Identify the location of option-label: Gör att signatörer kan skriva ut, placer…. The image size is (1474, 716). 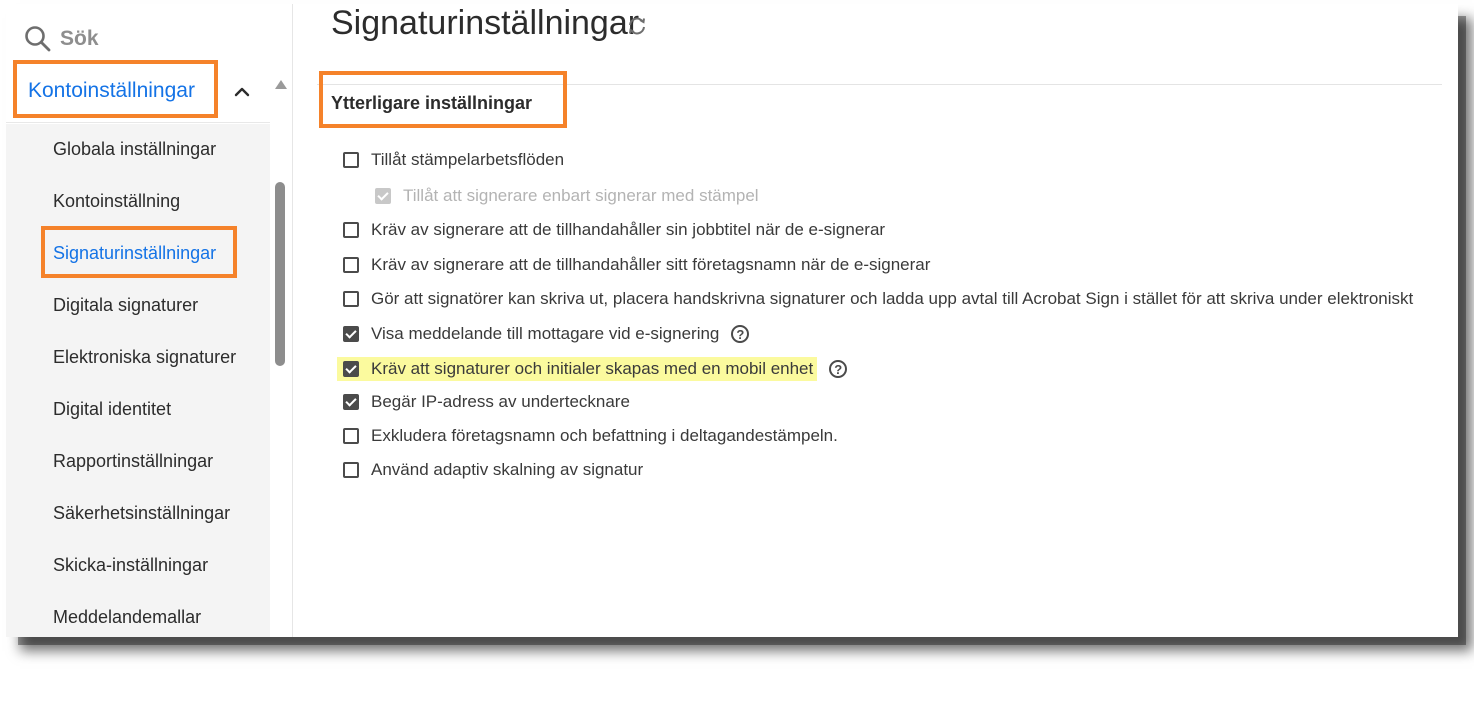
(892, 298).